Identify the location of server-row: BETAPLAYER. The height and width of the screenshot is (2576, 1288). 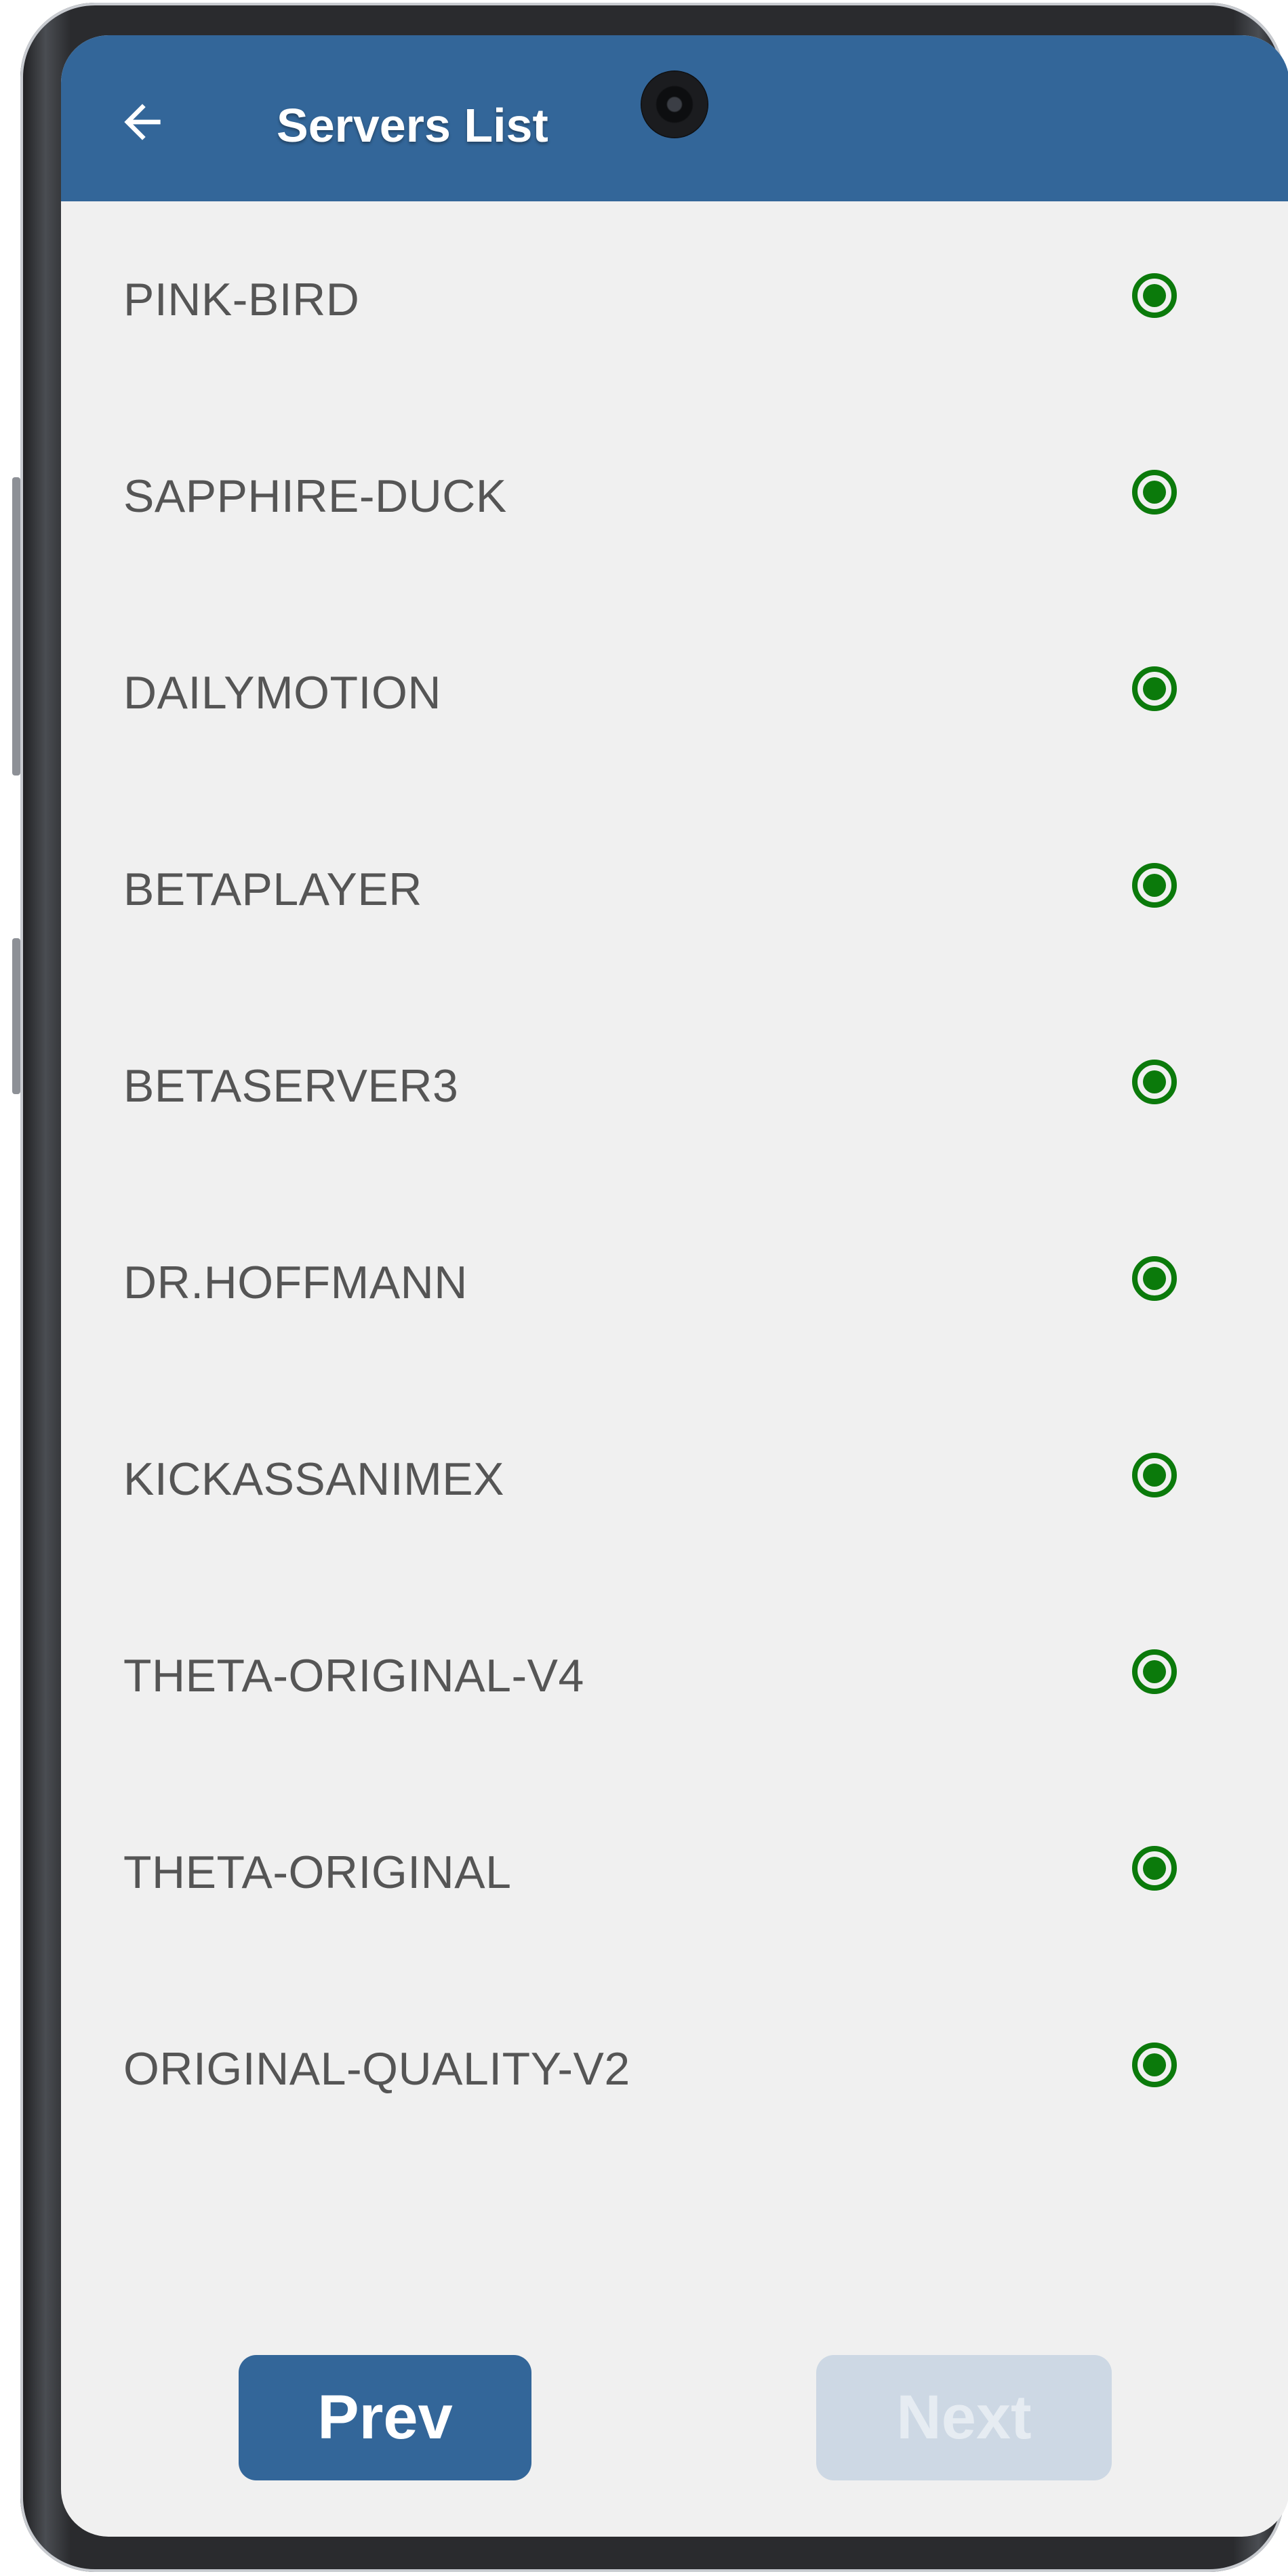
(674, 889).